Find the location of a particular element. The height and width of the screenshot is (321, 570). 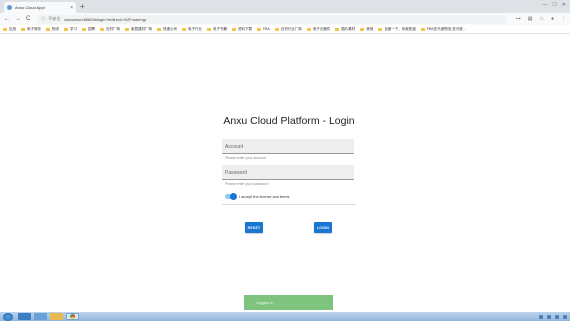

bookmark-label: 其他 is located at coordinates (370, 28).